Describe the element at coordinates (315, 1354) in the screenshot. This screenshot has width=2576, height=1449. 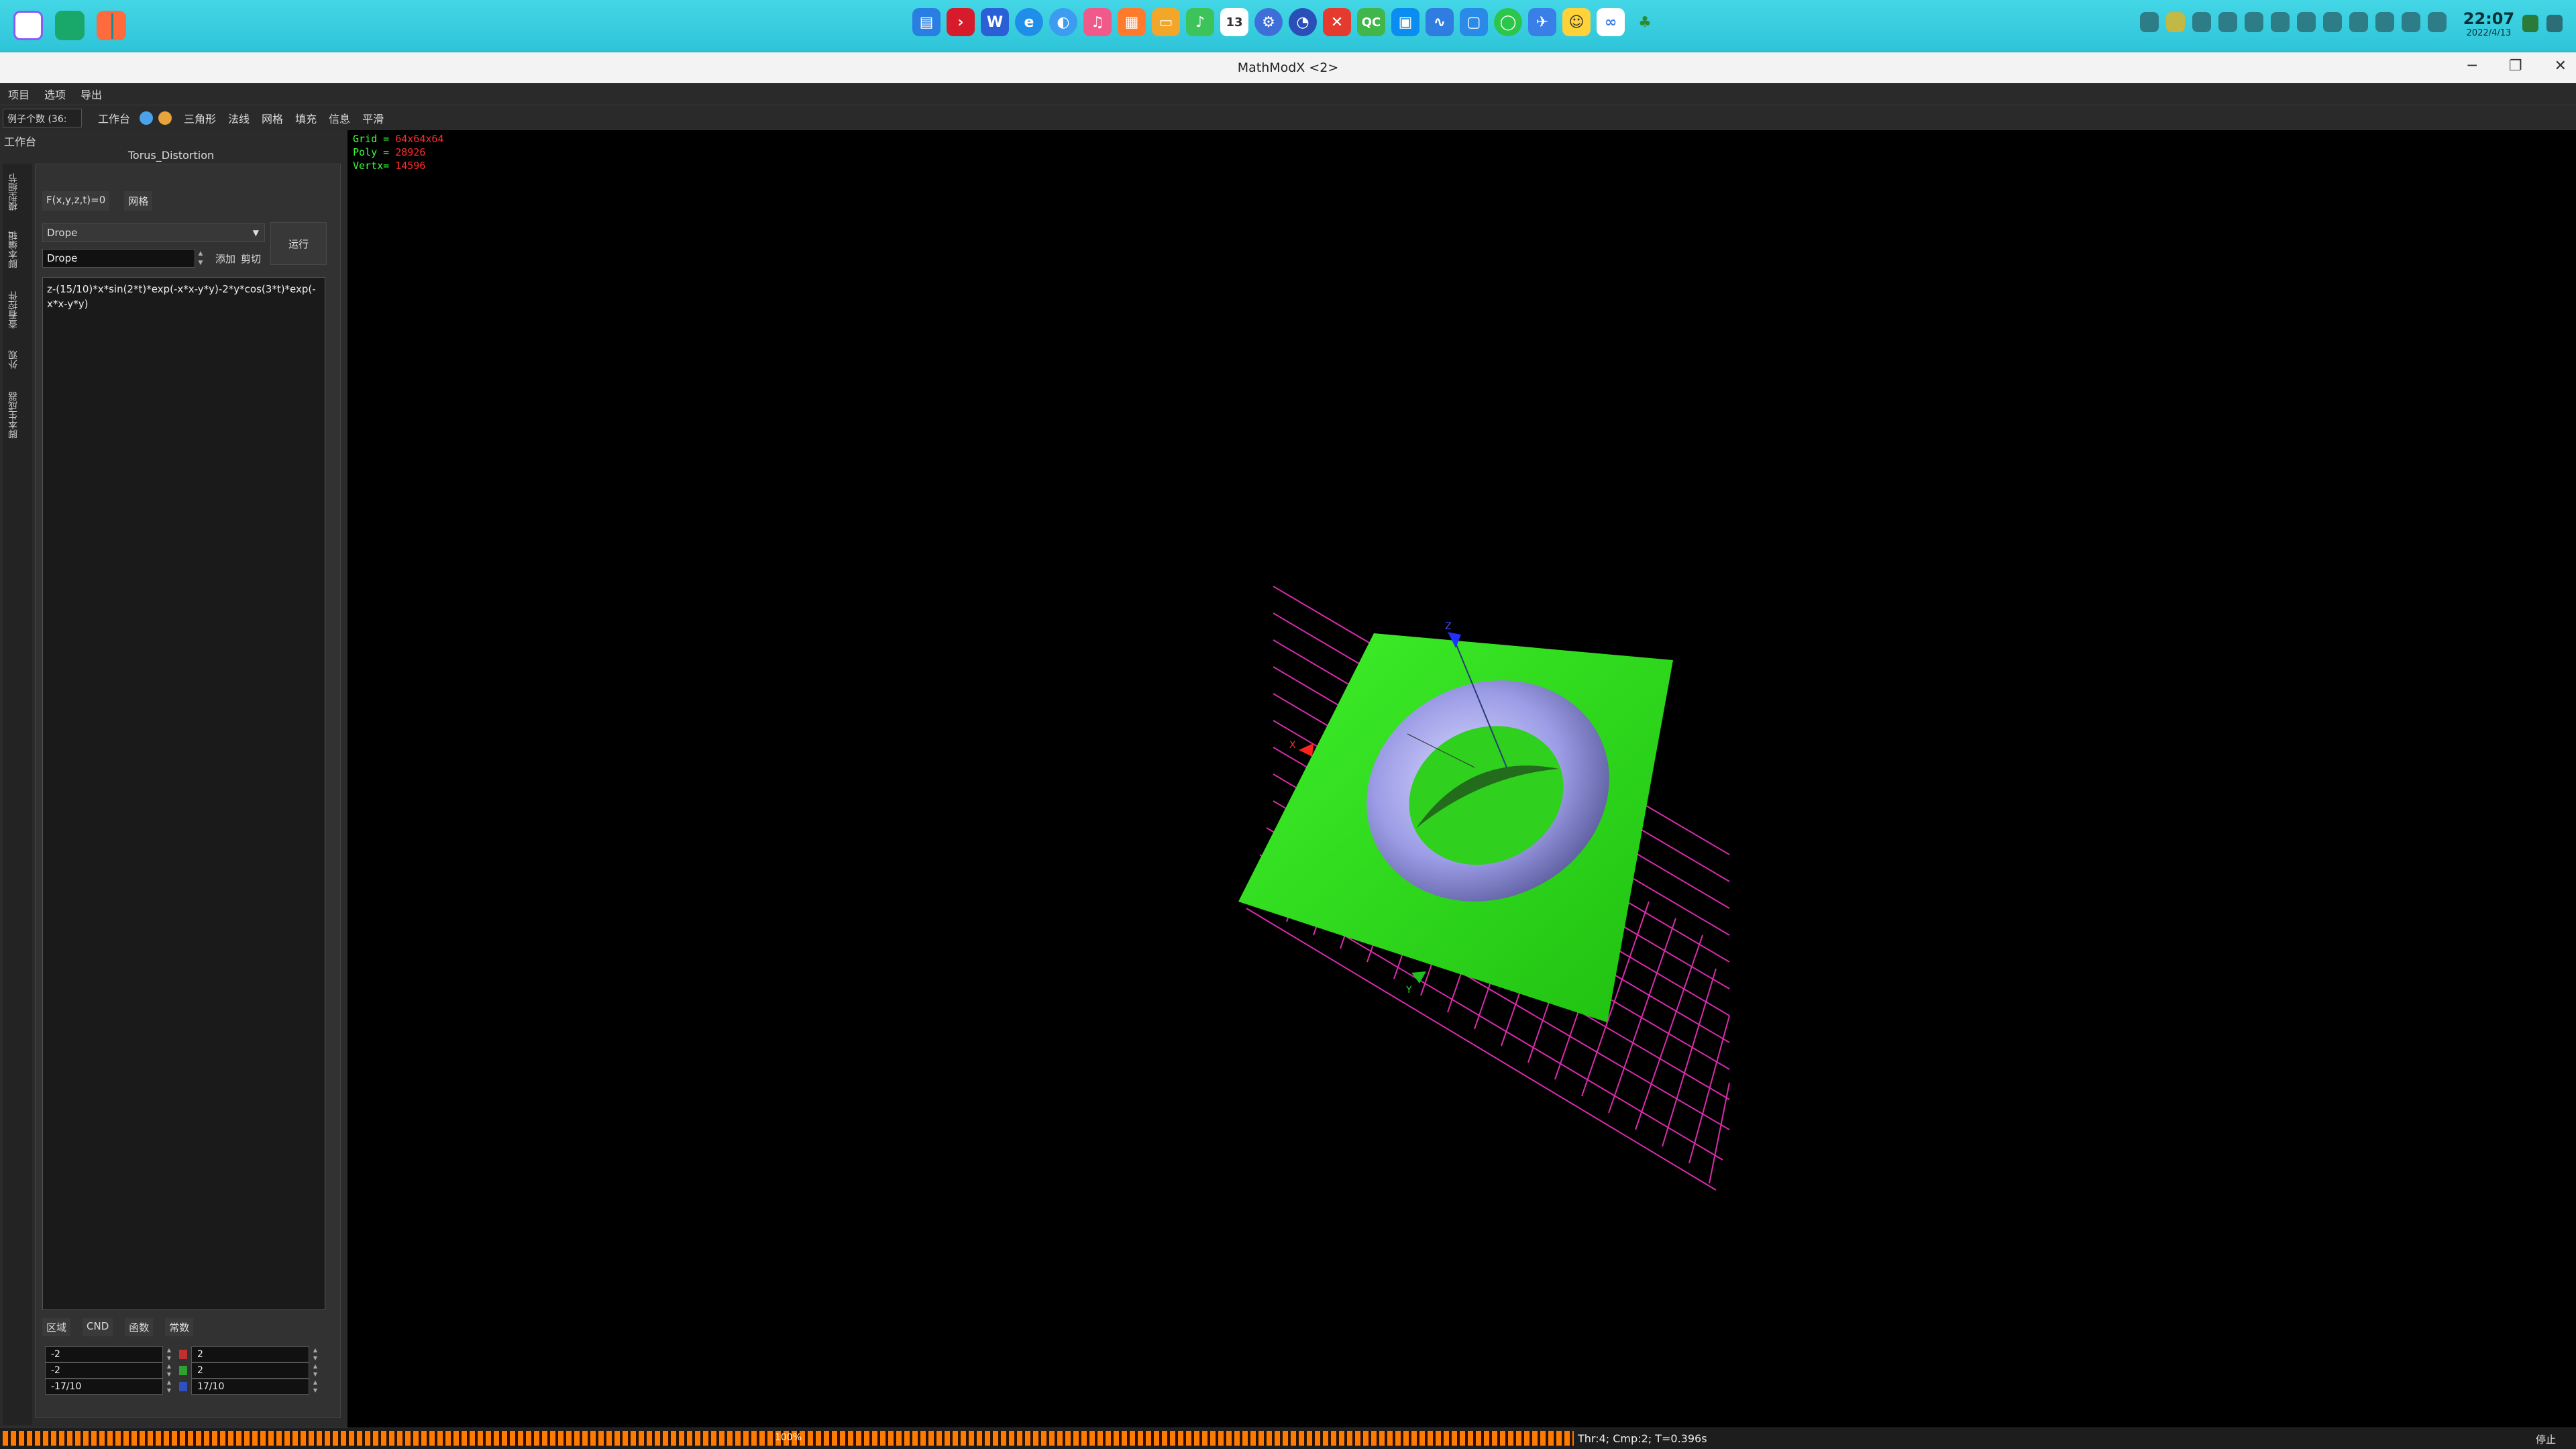
I see `x-max-spin: ▲ ▼` at that location.